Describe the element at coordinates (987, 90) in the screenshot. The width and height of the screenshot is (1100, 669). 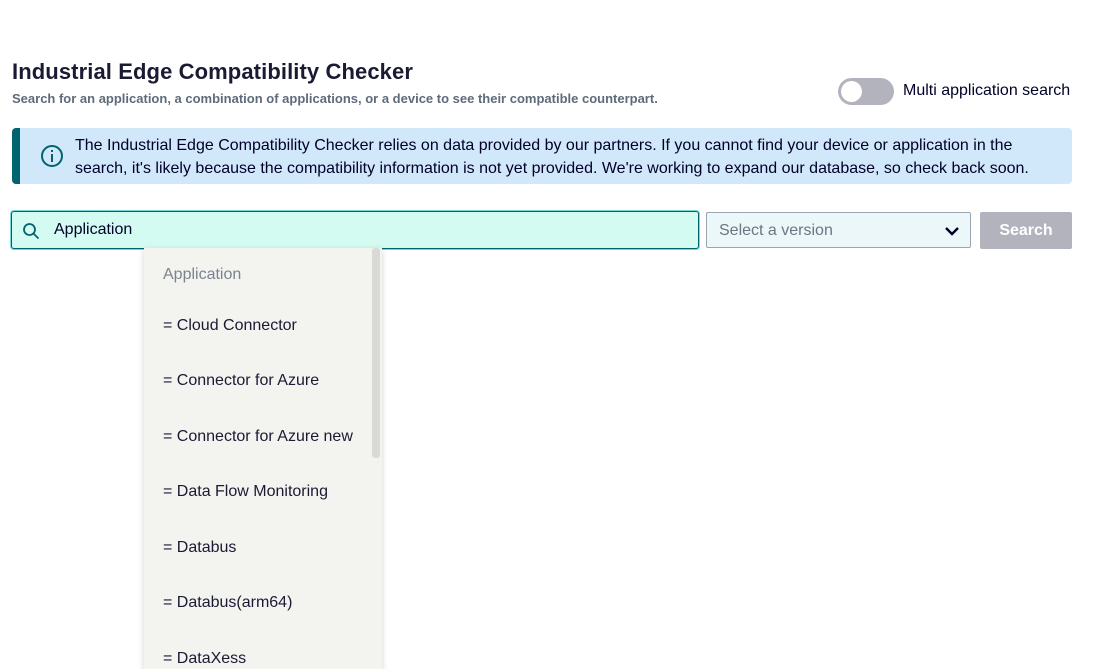
I see `multi-application-label: Multi application search` at that location.